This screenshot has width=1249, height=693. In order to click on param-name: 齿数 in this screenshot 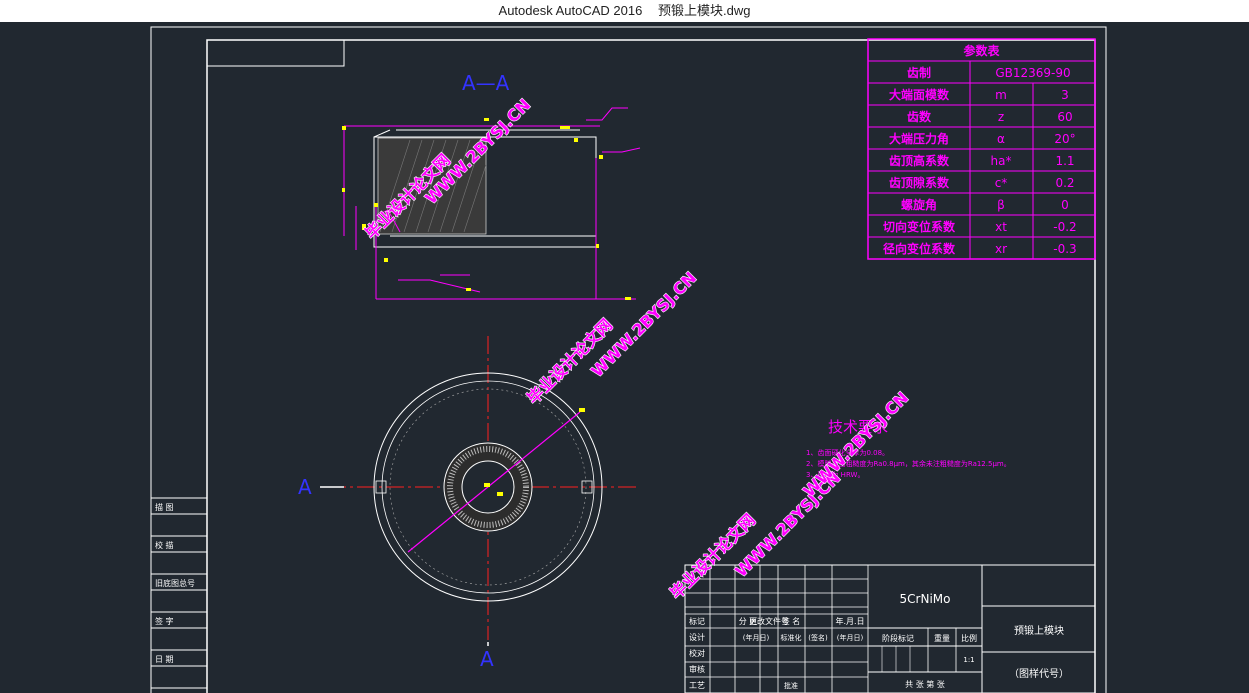, I will do `click(919, 116)`.